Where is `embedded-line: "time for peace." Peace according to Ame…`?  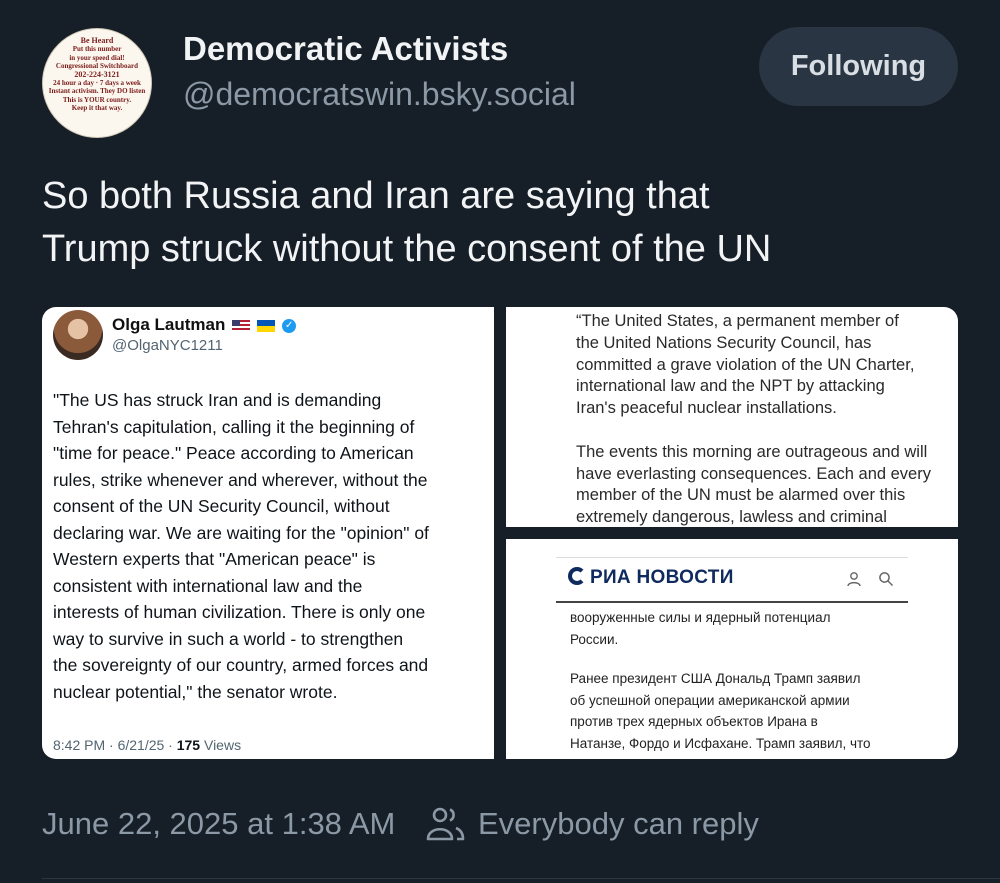 embedded-line: "time for peace." Peace according to Ame… is located at coordinates (233, 453).